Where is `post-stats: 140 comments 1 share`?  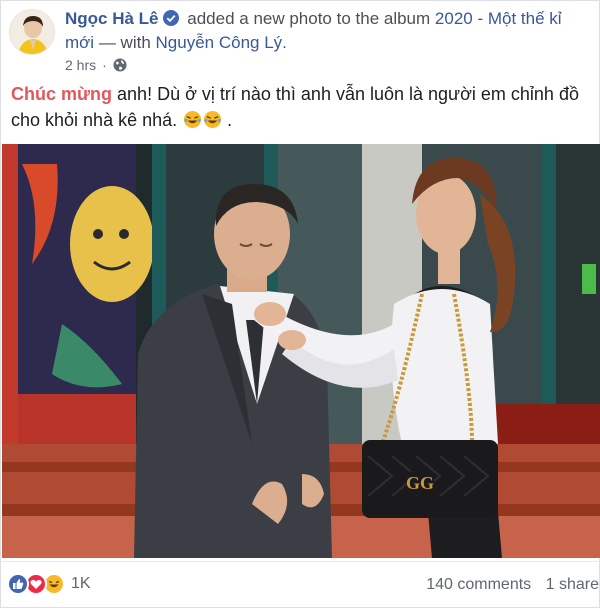 post-stats: 140 comments 1 share is located at coordinates (507, 585).